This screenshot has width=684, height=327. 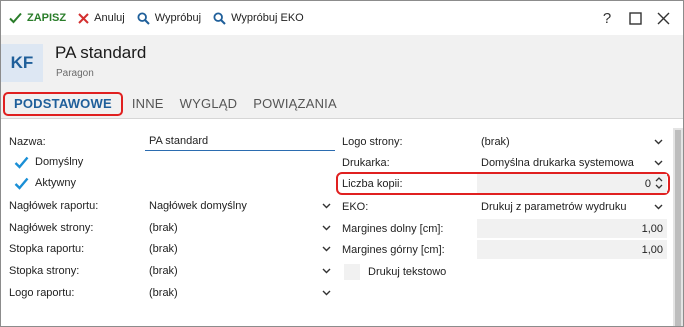 I want to click on report-footer-row: Stopka raportu:, so click(x=46, y=249).